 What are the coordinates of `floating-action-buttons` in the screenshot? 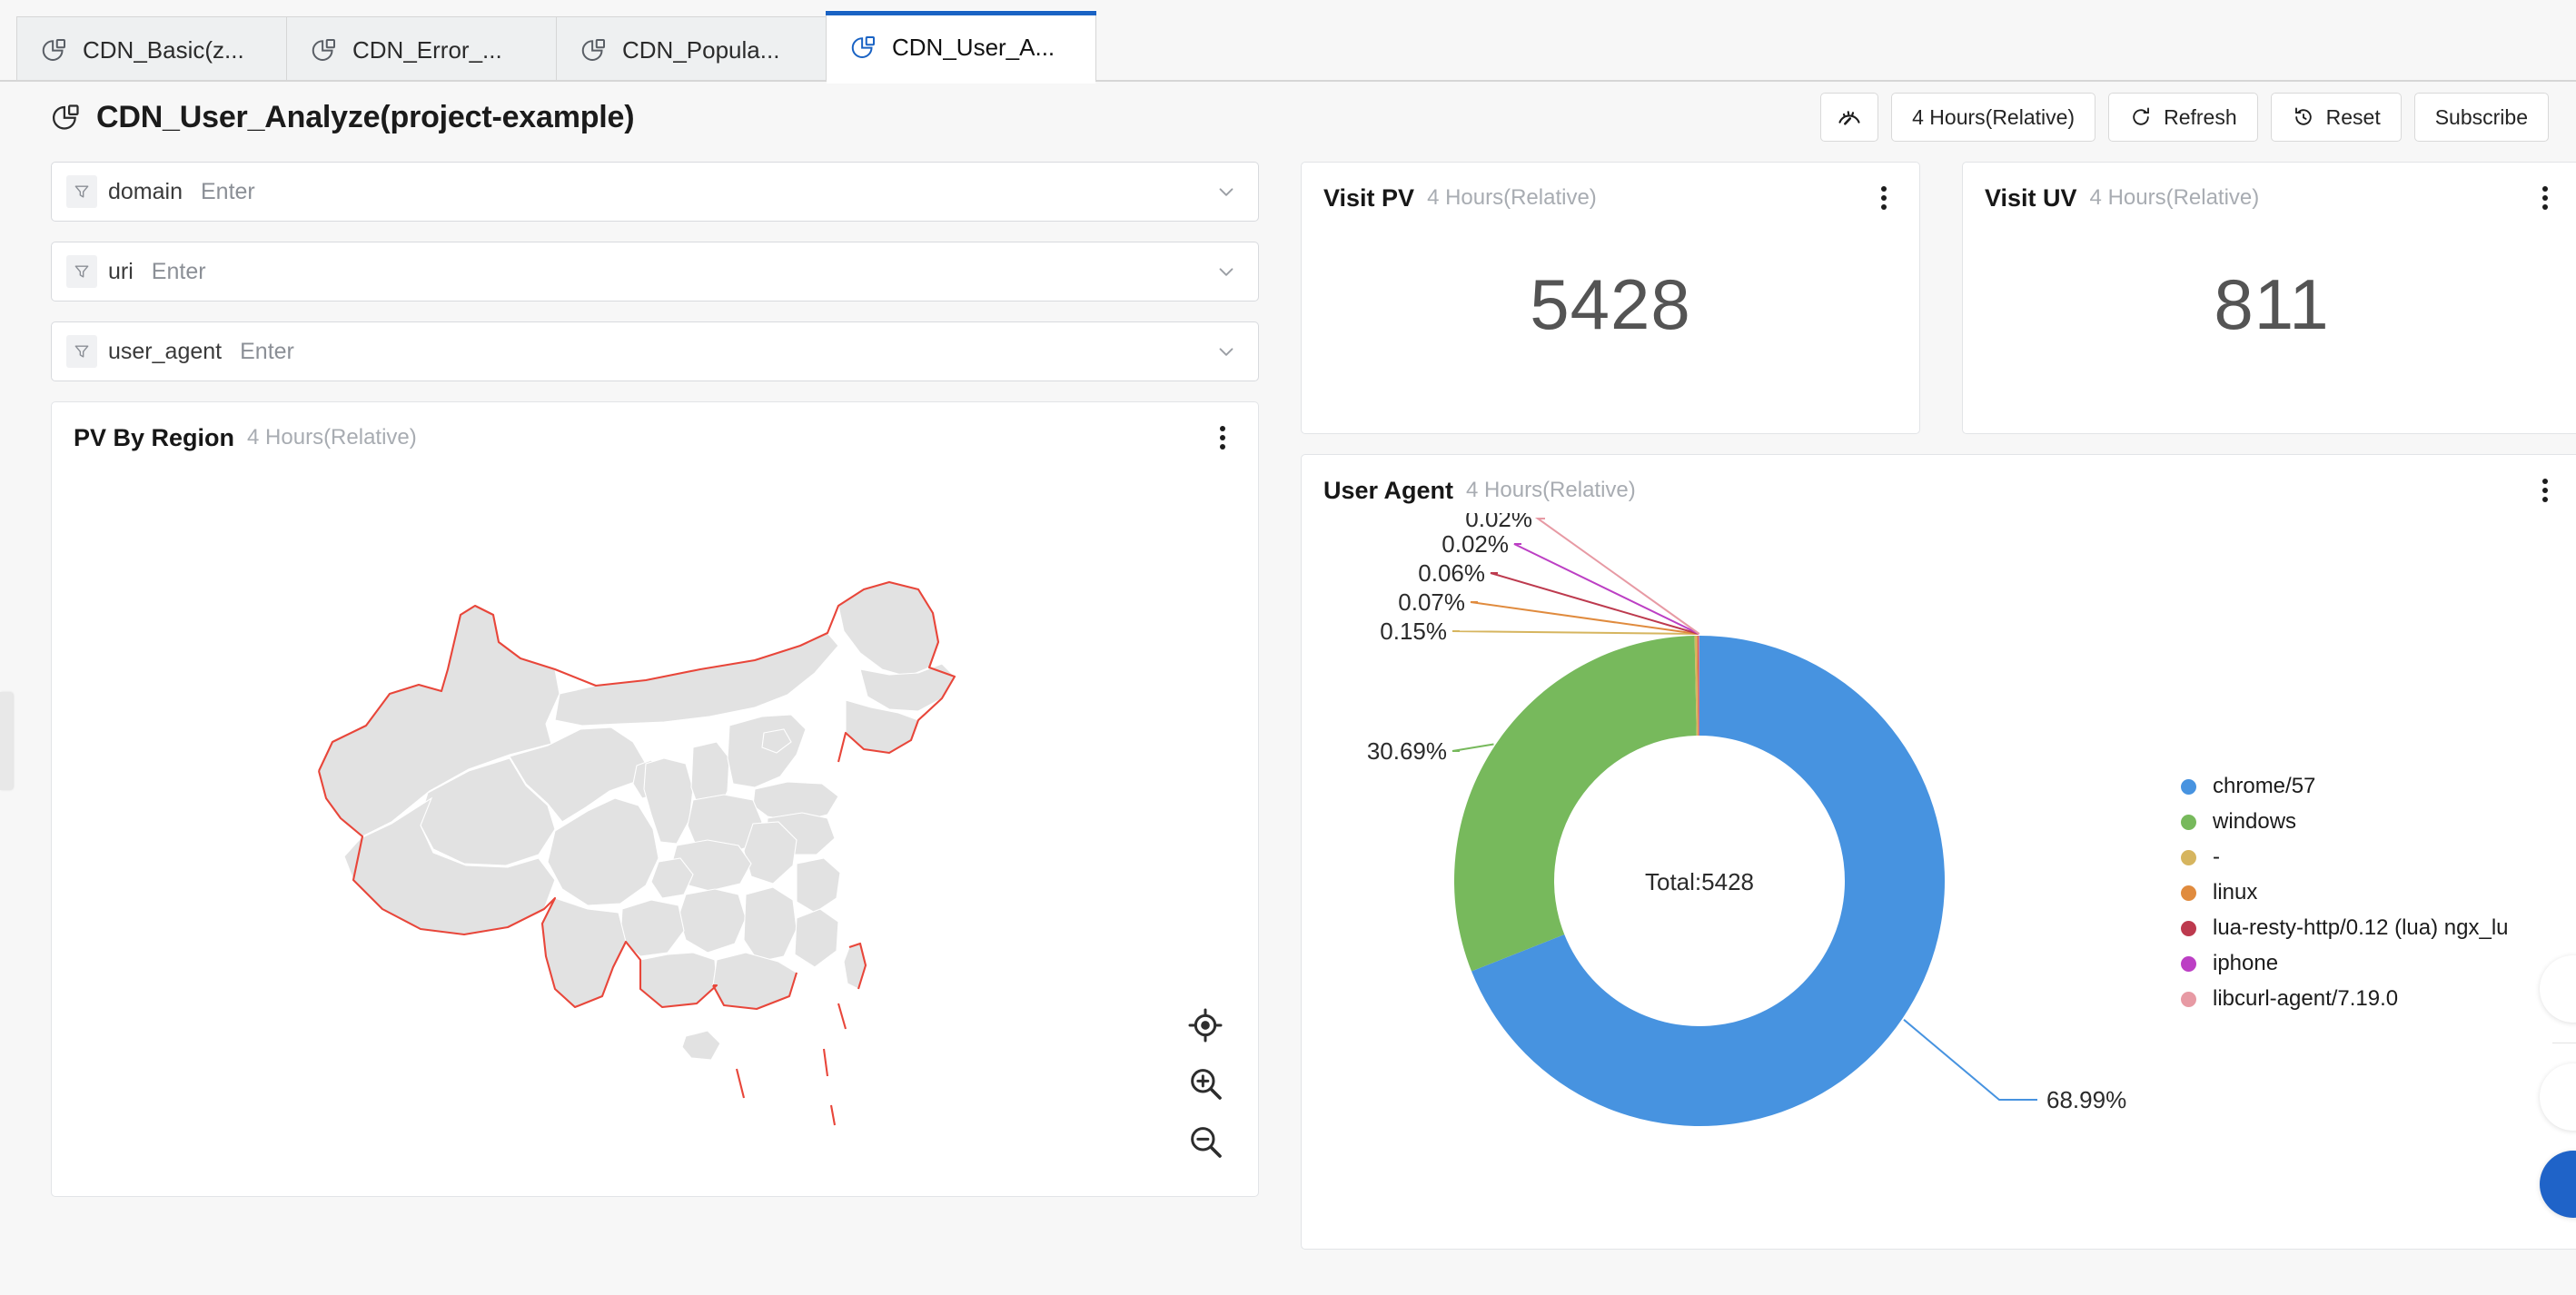 It's located at (2558, 1087).